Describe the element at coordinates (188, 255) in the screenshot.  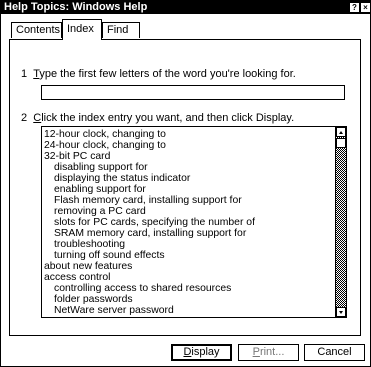
I see `index-entry: turning off sound effects` at that location.